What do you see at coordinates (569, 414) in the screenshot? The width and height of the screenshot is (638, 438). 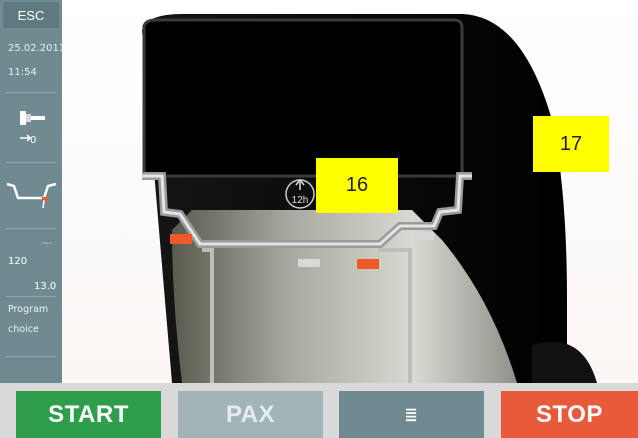 I see `stop-button: STOP` at bounding box center [569, 414].